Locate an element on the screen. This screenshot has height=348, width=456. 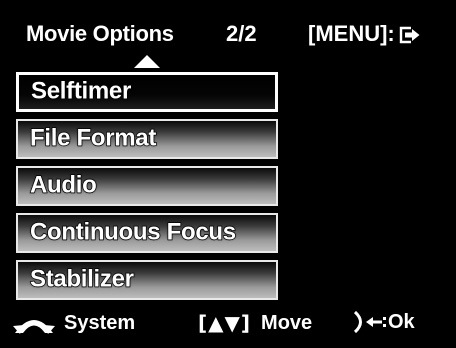
menu-item-label: Audio is located at coordinates (63, 185).